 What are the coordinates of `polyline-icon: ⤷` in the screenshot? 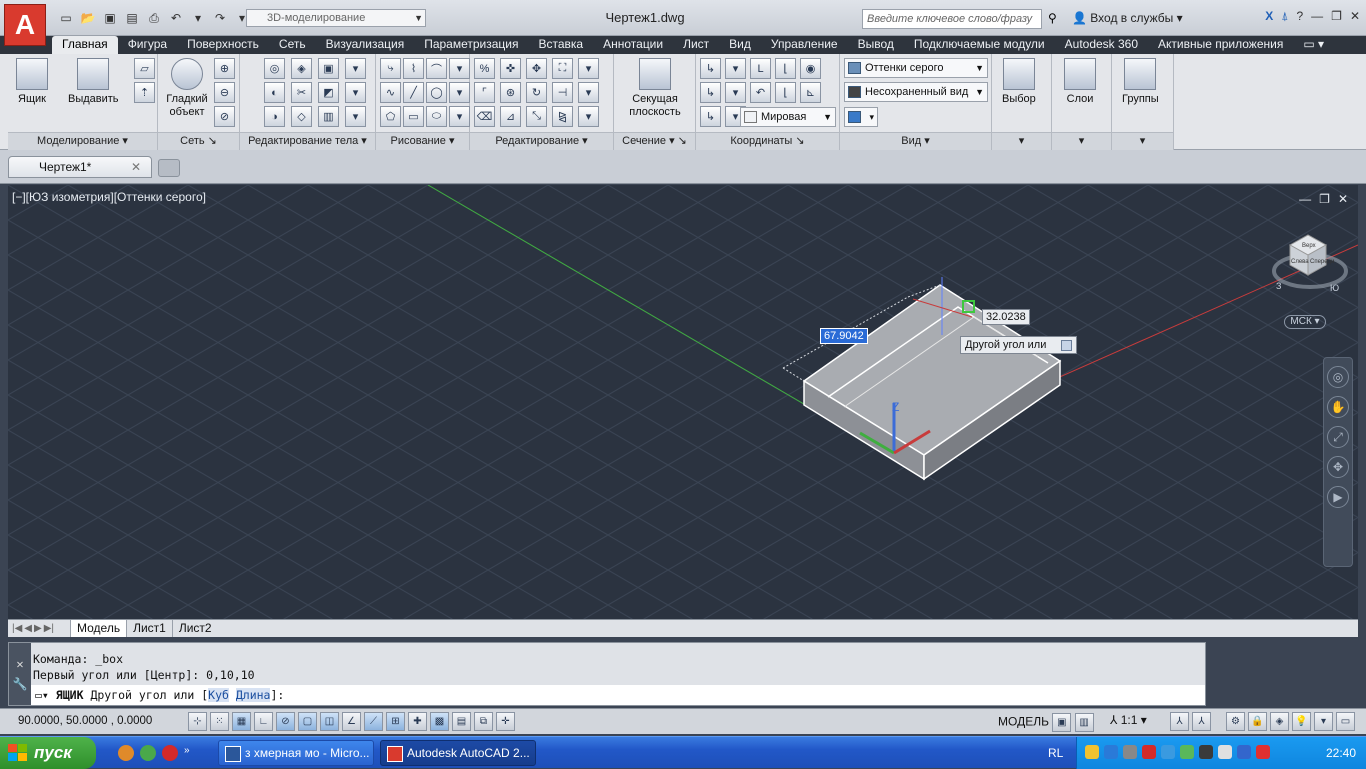 It's located at (390, 68).